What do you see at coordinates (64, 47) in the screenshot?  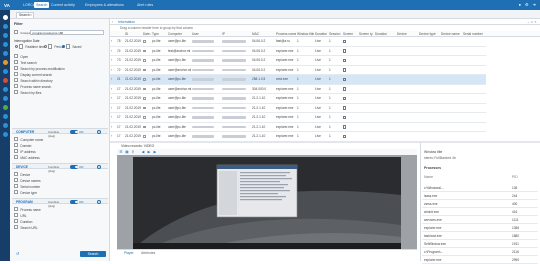 I see `date-option-saved-radio` at bounding box center [64, 47].